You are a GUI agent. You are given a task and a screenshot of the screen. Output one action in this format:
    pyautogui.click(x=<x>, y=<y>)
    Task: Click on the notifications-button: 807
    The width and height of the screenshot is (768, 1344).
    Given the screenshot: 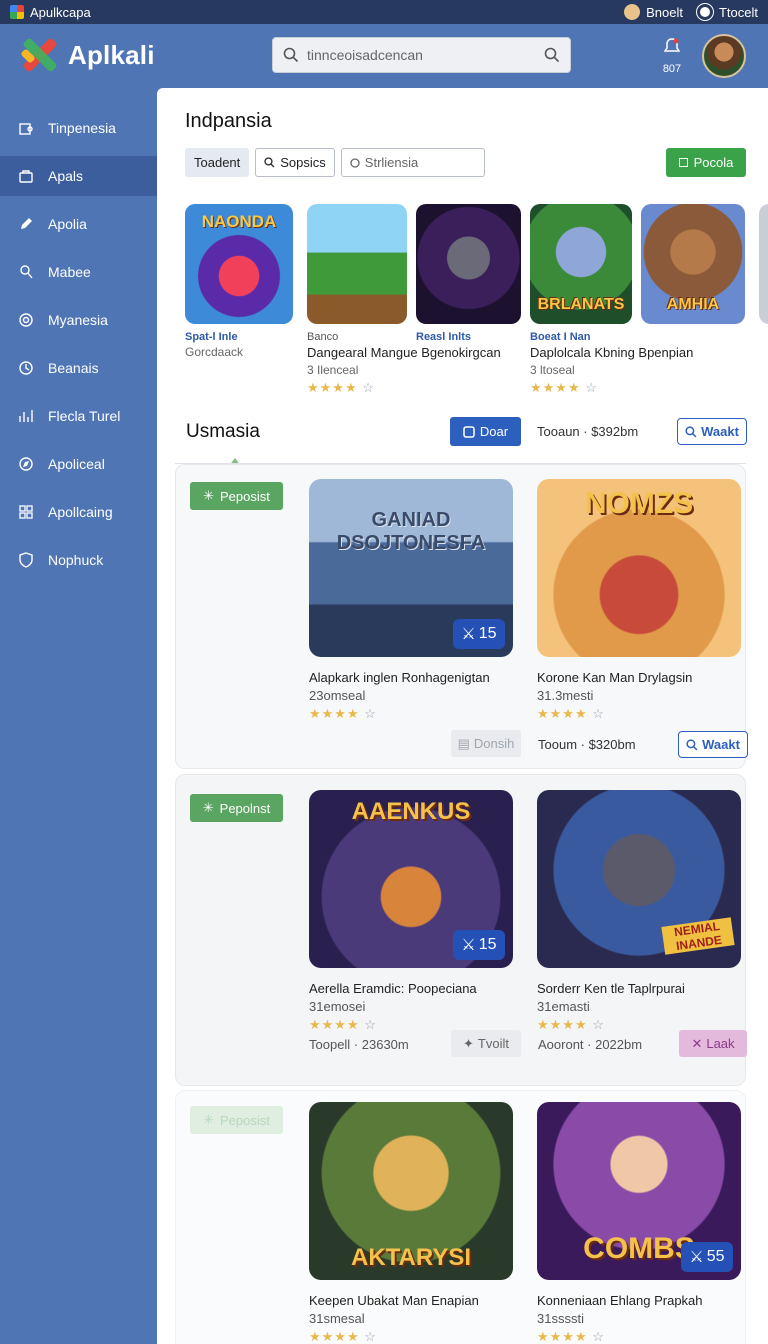 What is the action you would take?
    pyautogui.click(x=672, y=56)
    